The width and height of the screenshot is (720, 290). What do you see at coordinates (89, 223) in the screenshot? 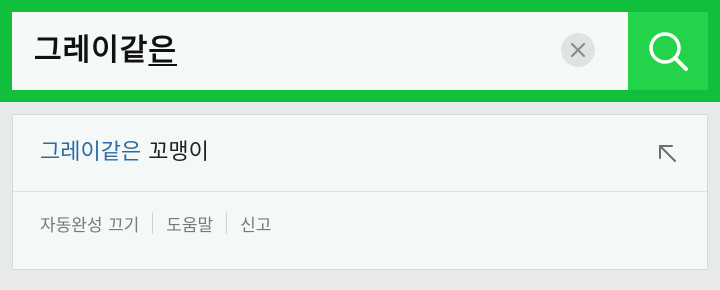
I see `autocomplete-off-link: 자동완성 끄기` at bounding box center [89, 223].